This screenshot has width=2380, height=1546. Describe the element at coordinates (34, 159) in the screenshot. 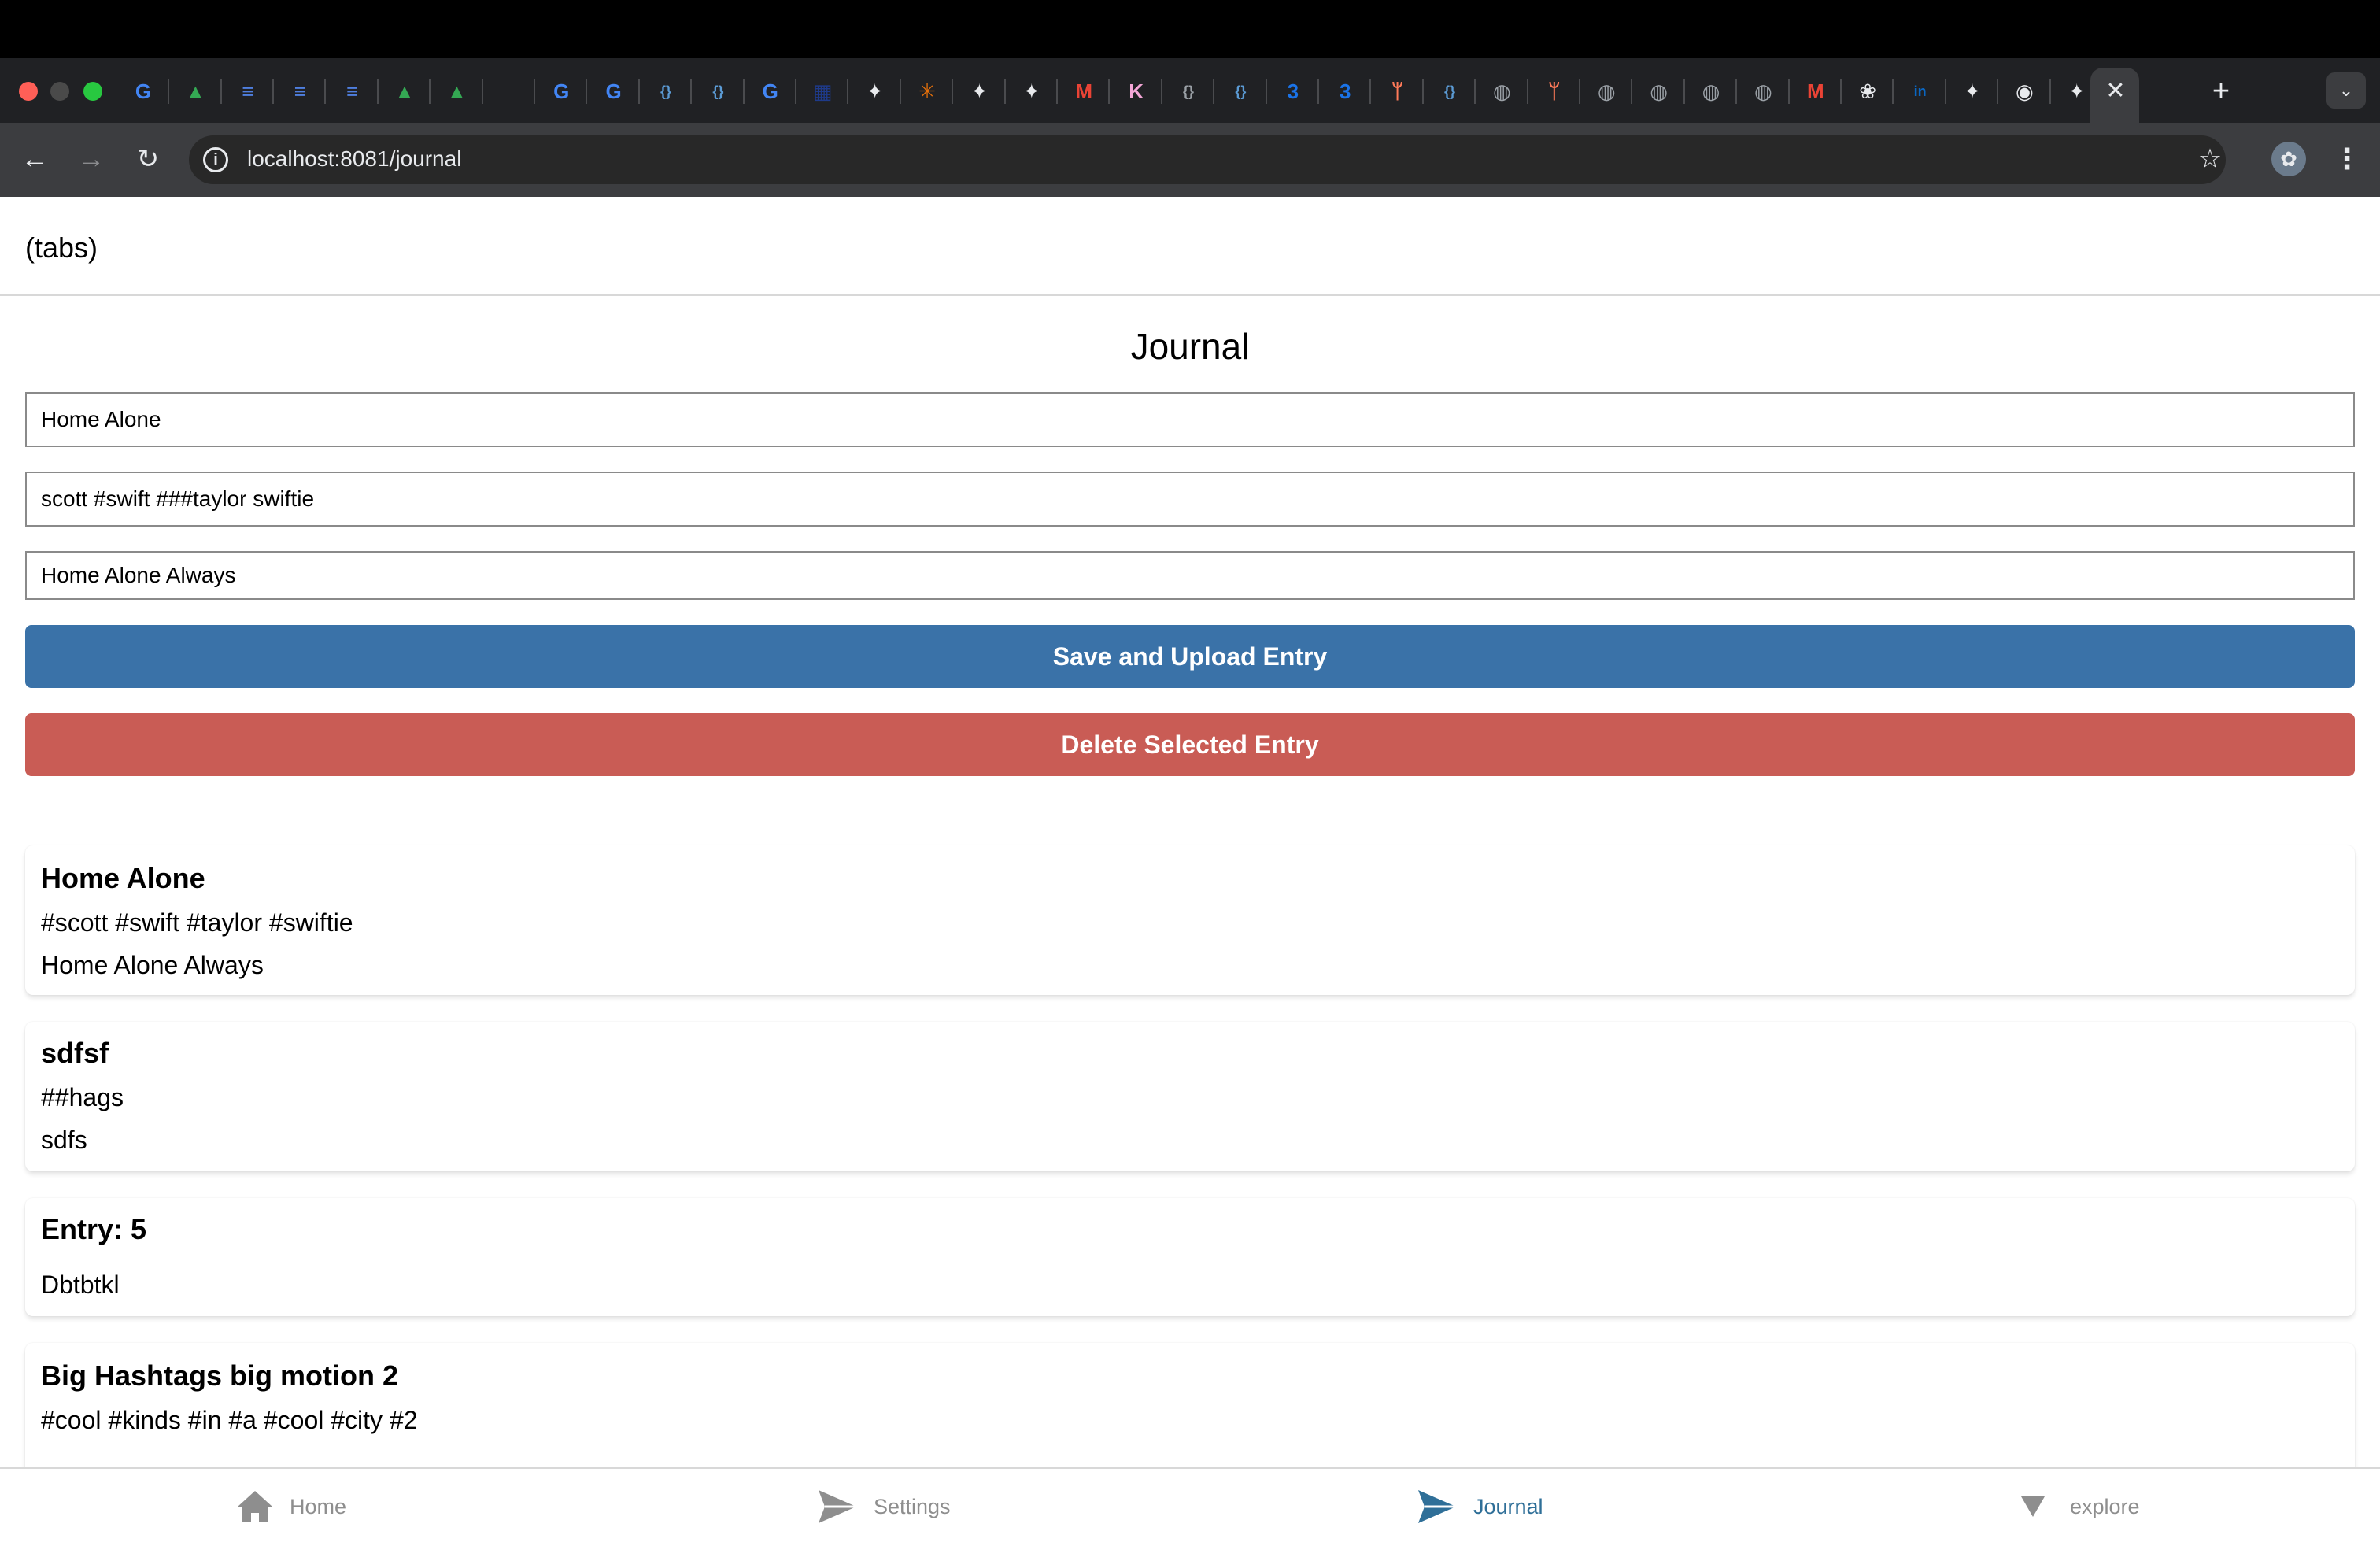

I see `back-arrow-icon: ←` at that location.